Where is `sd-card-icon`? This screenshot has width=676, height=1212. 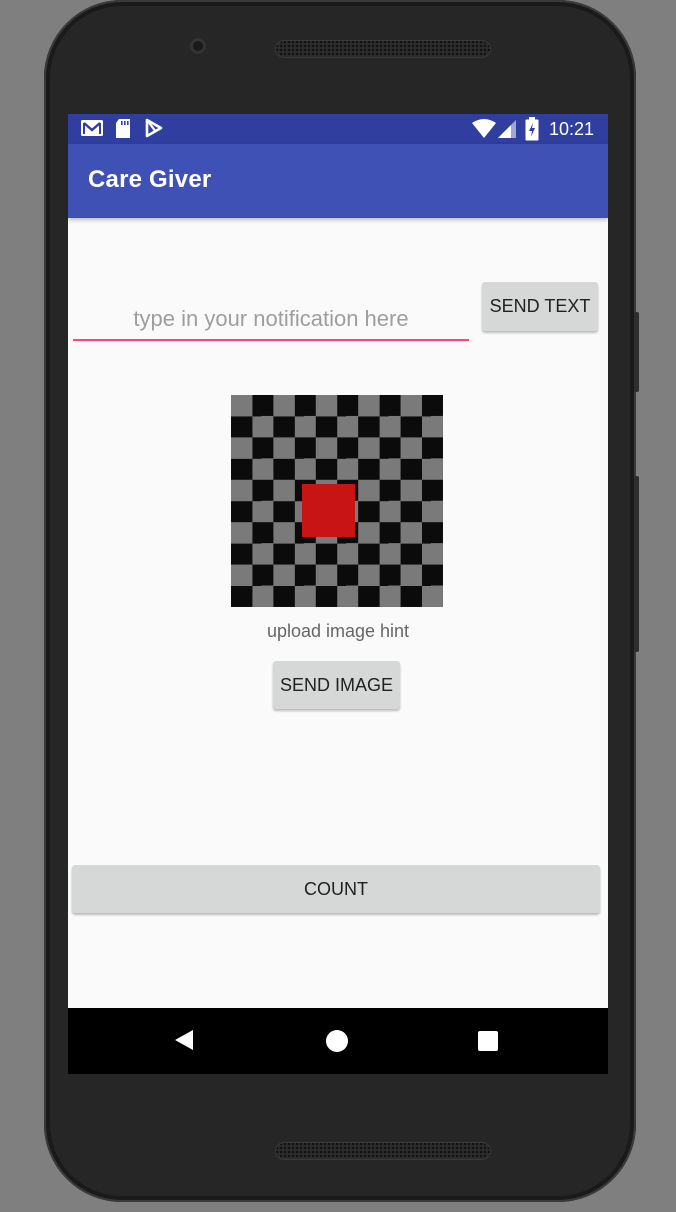 sd-card-icon is located at coordinates (123, 131).